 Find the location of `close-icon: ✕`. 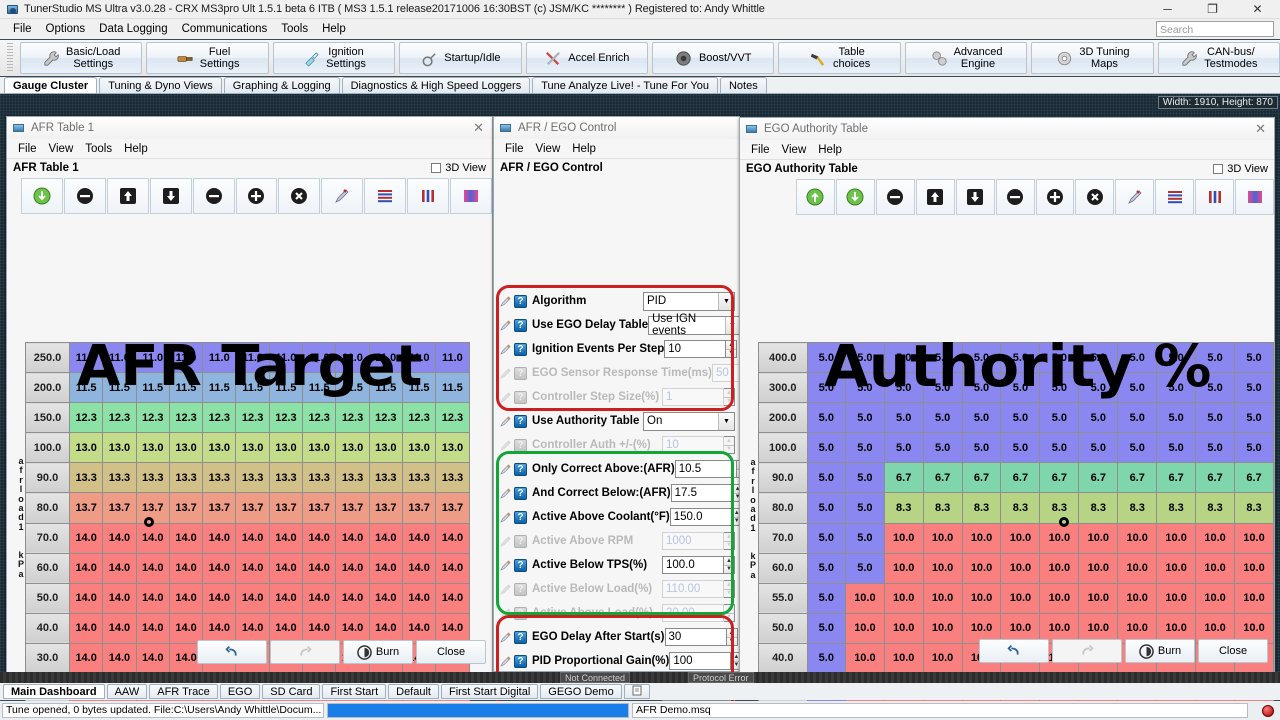

close-icon: ✕ is located at coordinates (1257, 9).